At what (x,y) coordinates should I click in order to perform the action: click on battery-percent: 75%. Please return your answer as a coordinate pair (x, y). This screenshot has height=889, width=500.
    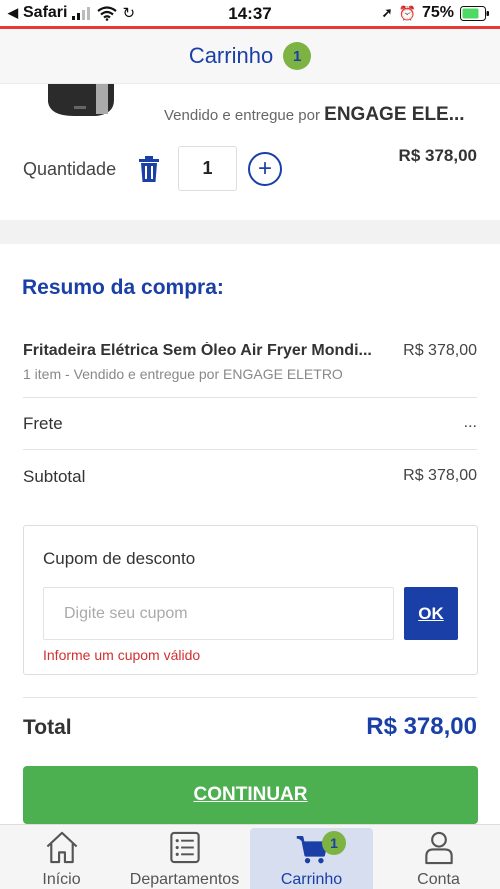
    Looking at the image, I should click on (437, 12).